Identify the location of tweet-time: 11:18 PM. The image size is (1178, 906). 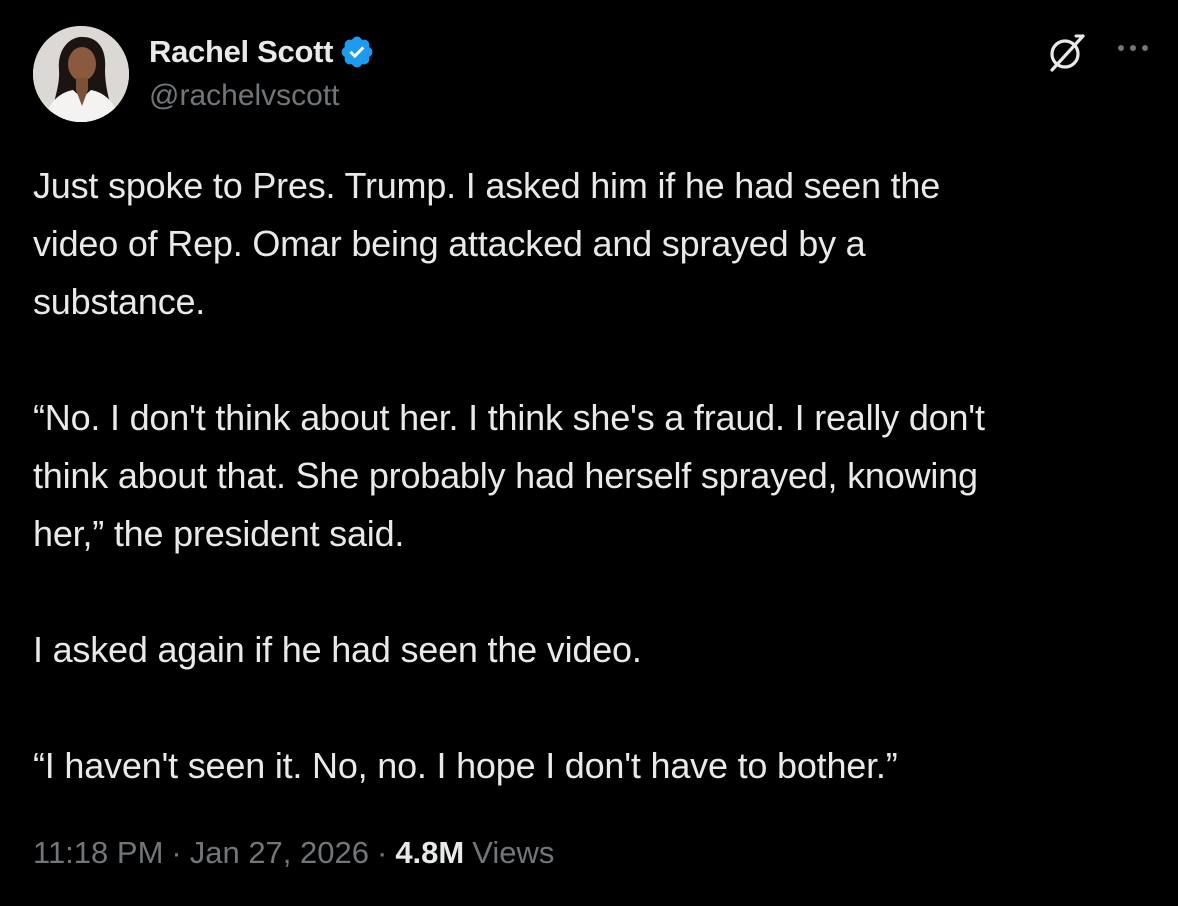
(98, 853).